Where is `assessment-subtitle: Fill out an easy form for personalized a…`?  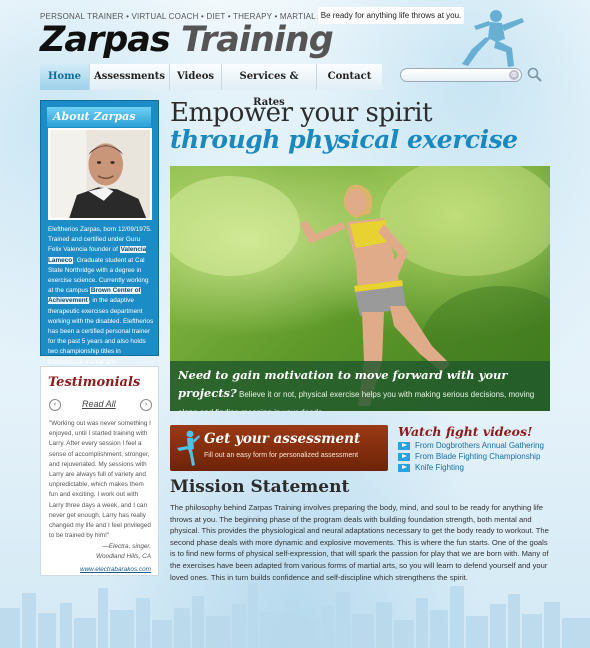
assessment-subtitle: Fill out an easy form for personalized a… is located at coordinates (281, 455).